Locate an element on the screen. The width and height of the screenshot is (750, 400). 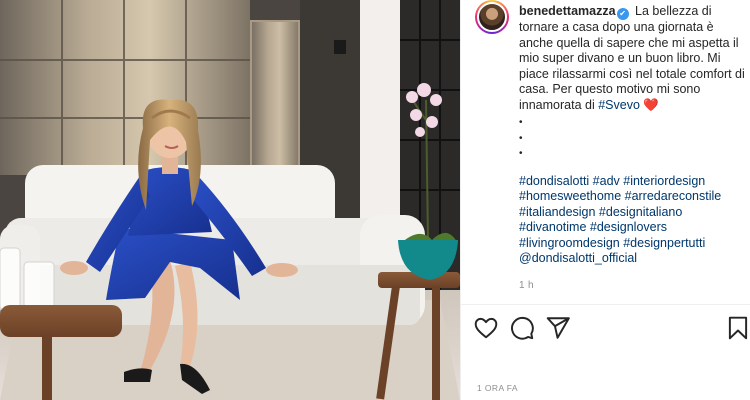
posted-time: 1 ORA FA is located at coordinates (497, 388).